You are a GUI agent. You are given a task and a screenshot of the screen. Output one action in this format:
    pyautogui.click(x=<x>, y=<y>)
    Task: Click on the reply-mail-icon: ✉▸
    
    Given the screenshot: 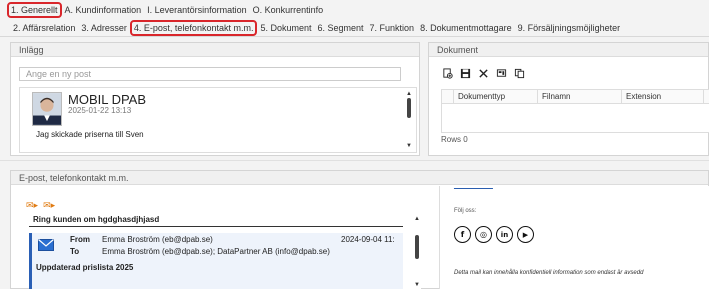 What is the action you would take?
    pyautogui.click(x=49, y=205)
    